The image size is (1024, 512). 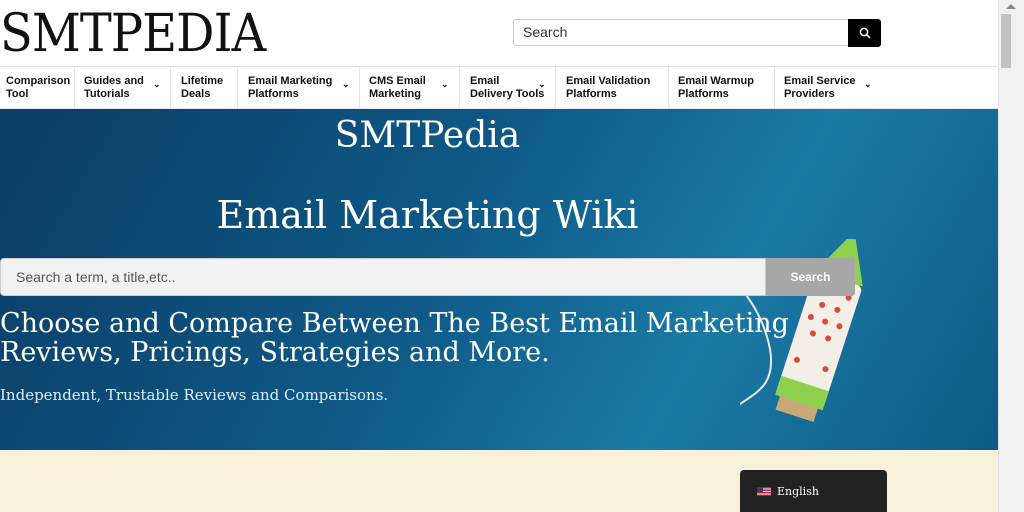 I want to click on nav-label-line1: Email, so click(x=485, y=81).